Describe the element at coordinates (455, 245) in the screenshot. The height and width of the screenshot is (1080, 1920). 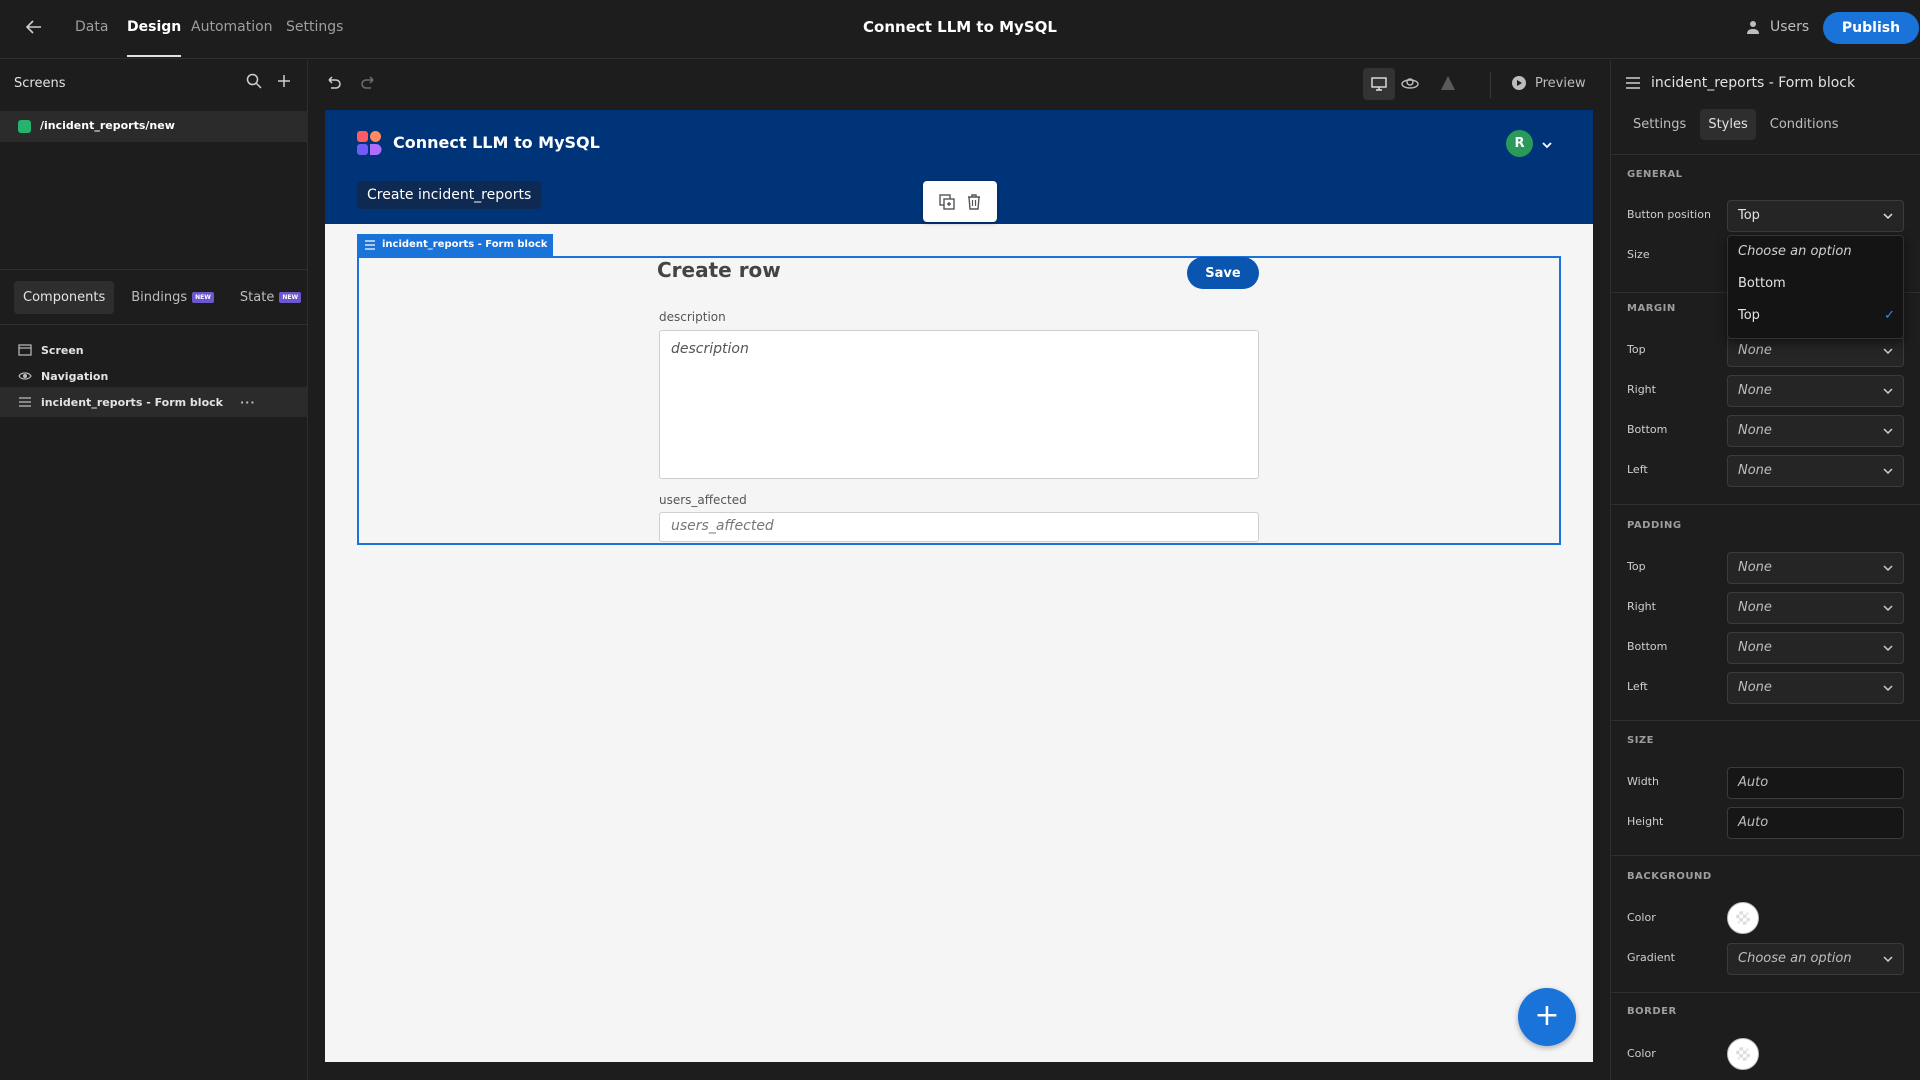
I see `form-block-tag: incident_reports - Form block` at that location.